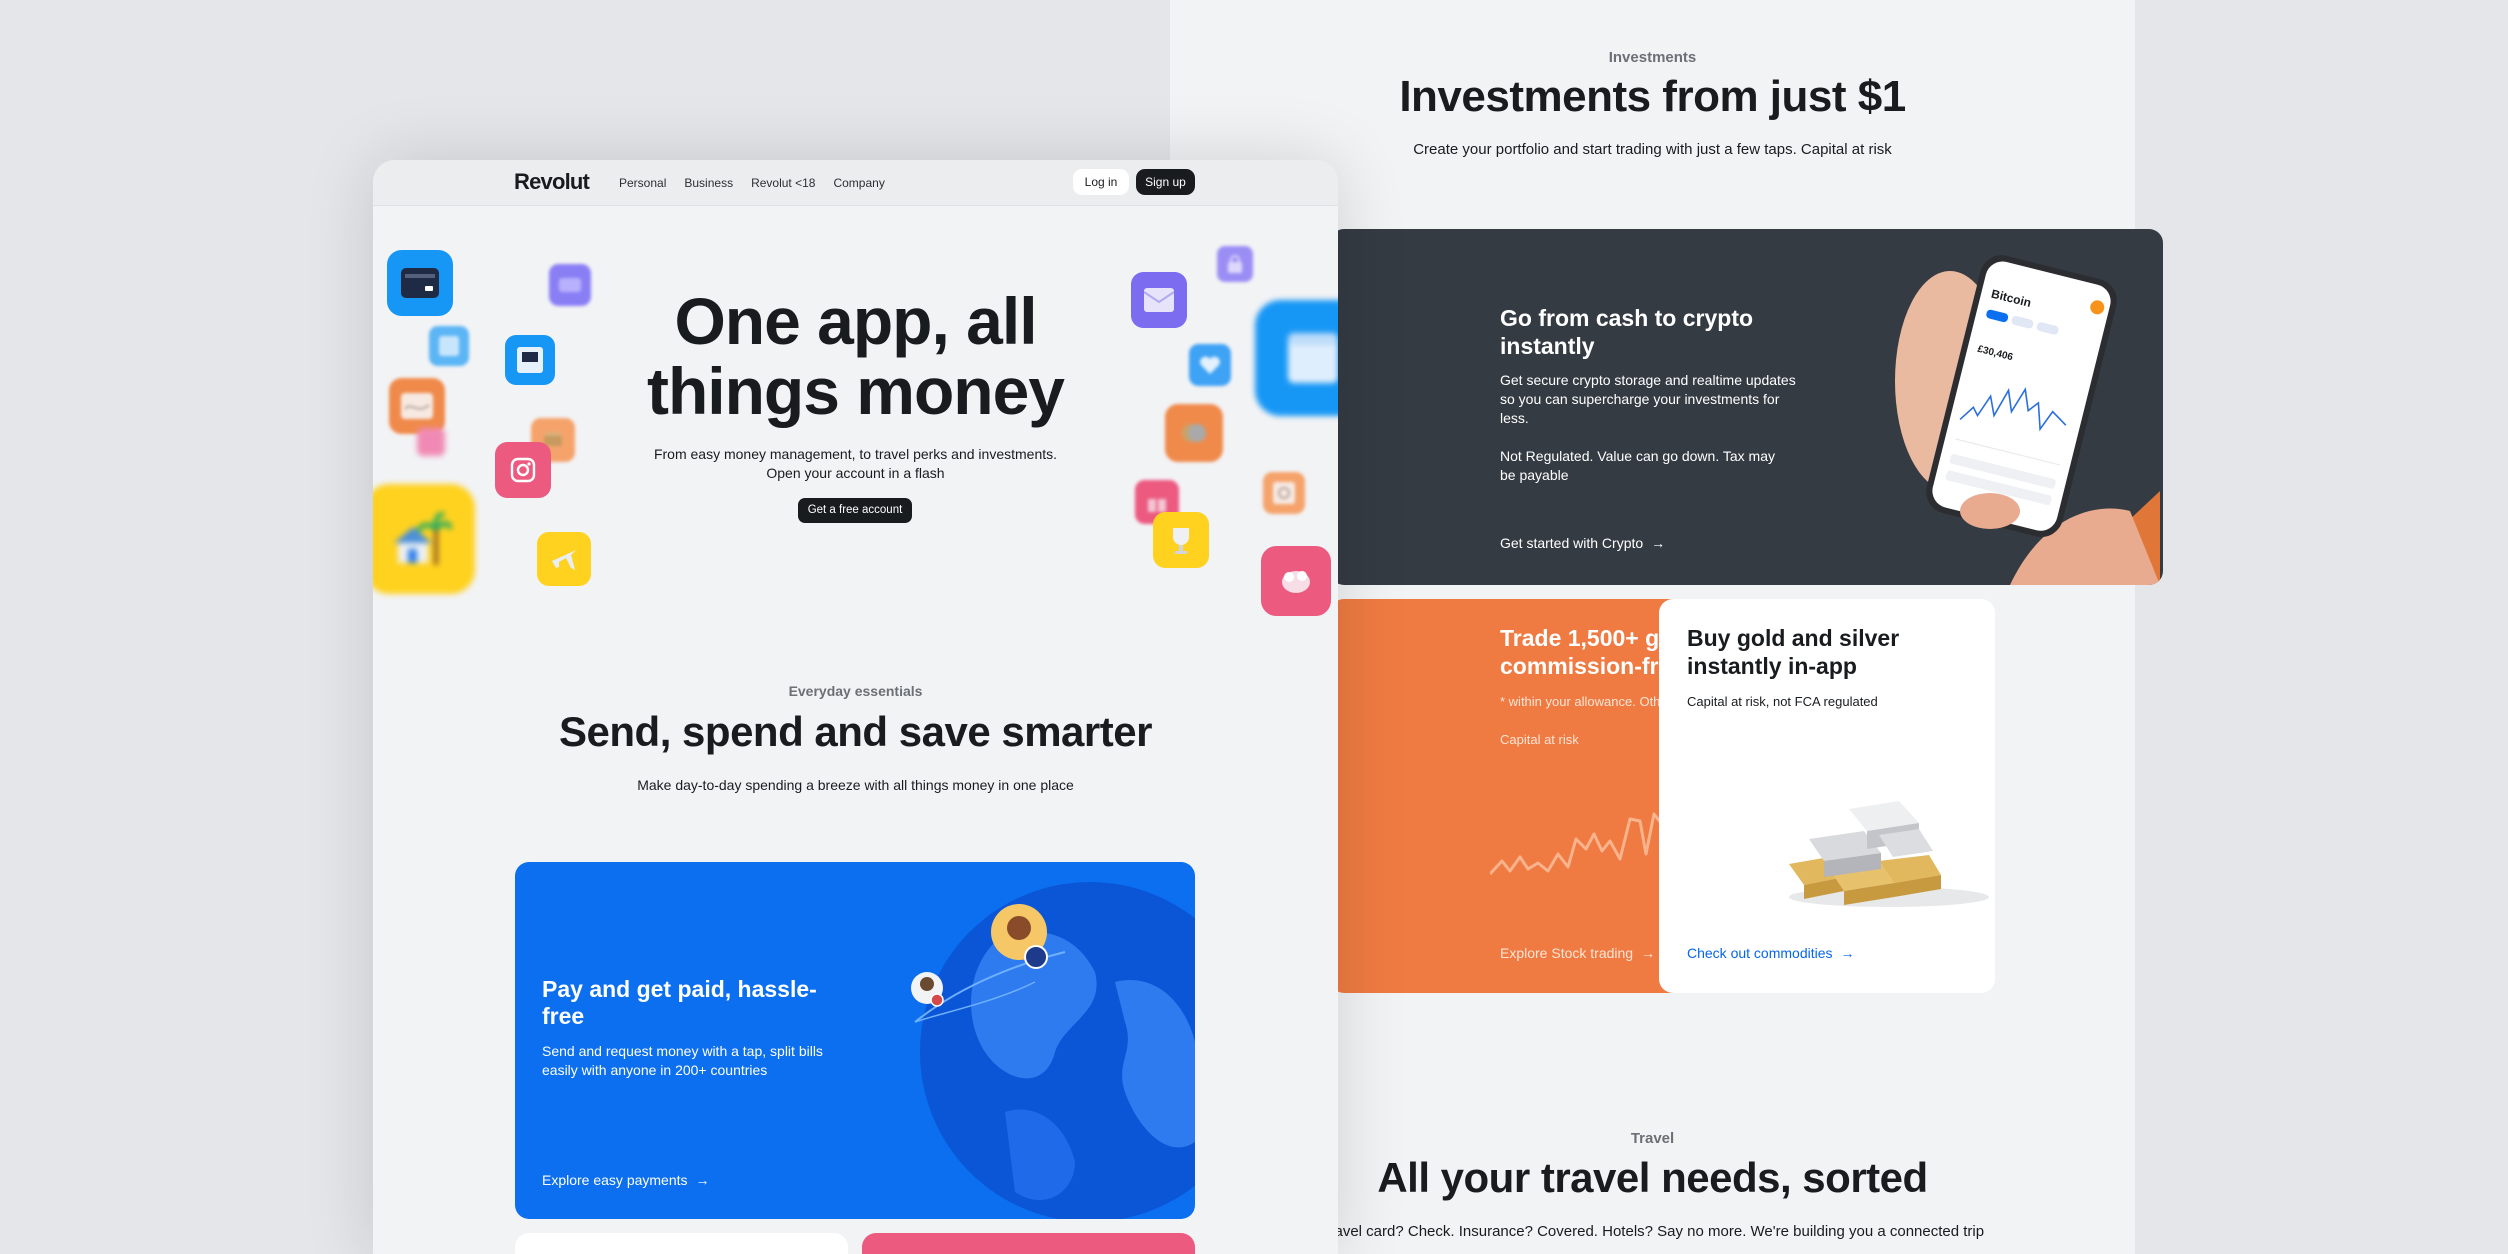  I want to click on commodities-link: Check out commodities →, so click(1771, 953).